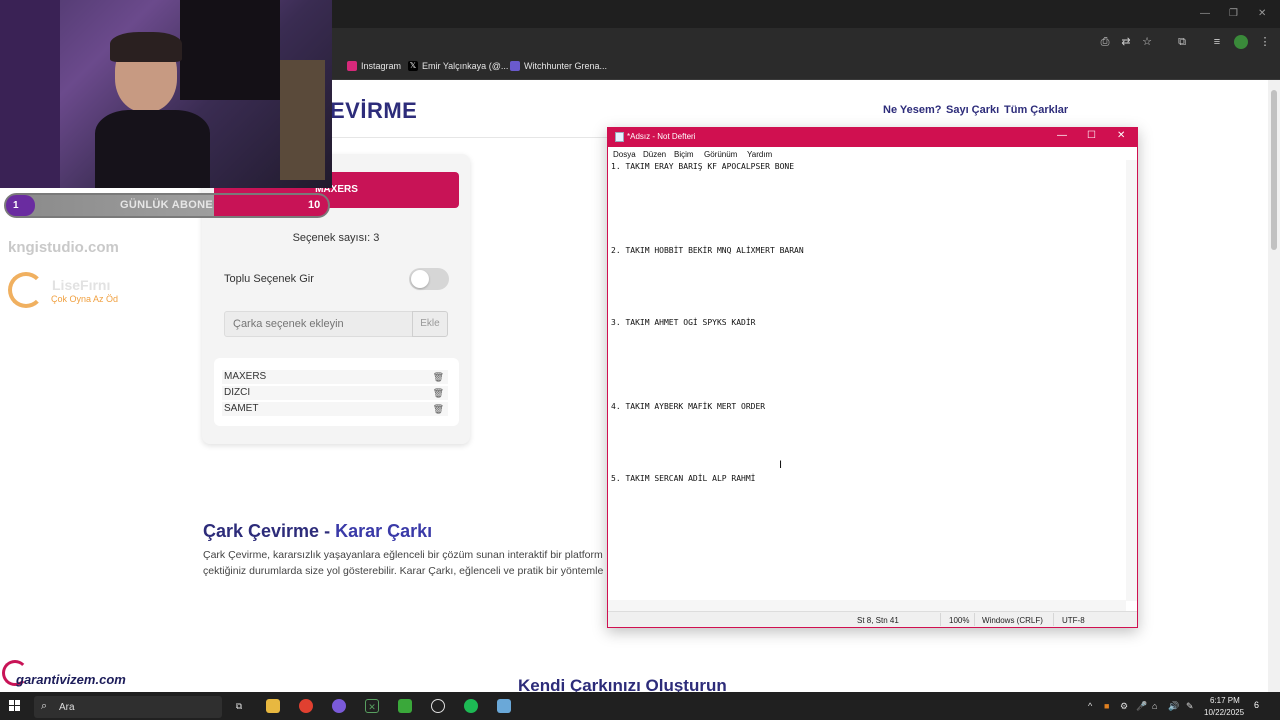 This screenshot has height=720, width=1280. I want to click on steam-icon, so click(438, 706).